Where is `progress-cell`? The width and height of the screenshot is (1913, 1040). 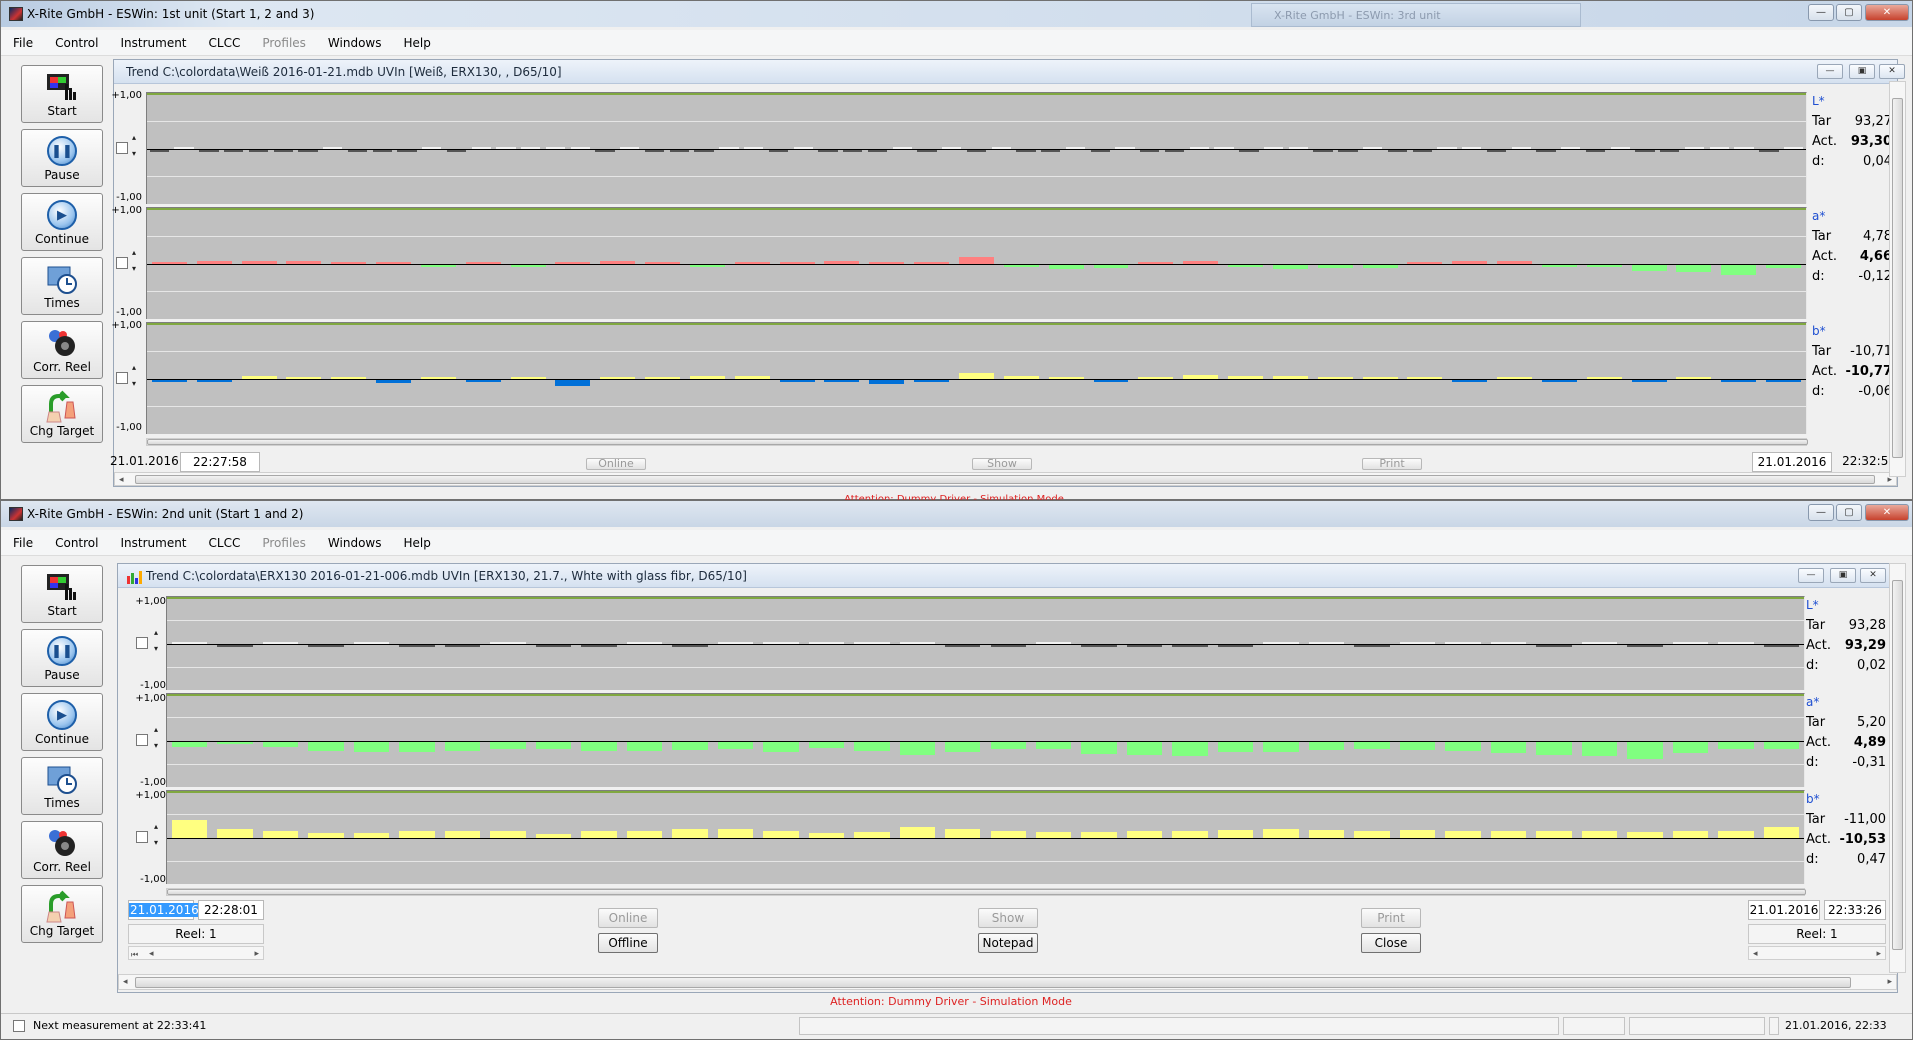 progress-cell is located at coordinates (1697, 1026).